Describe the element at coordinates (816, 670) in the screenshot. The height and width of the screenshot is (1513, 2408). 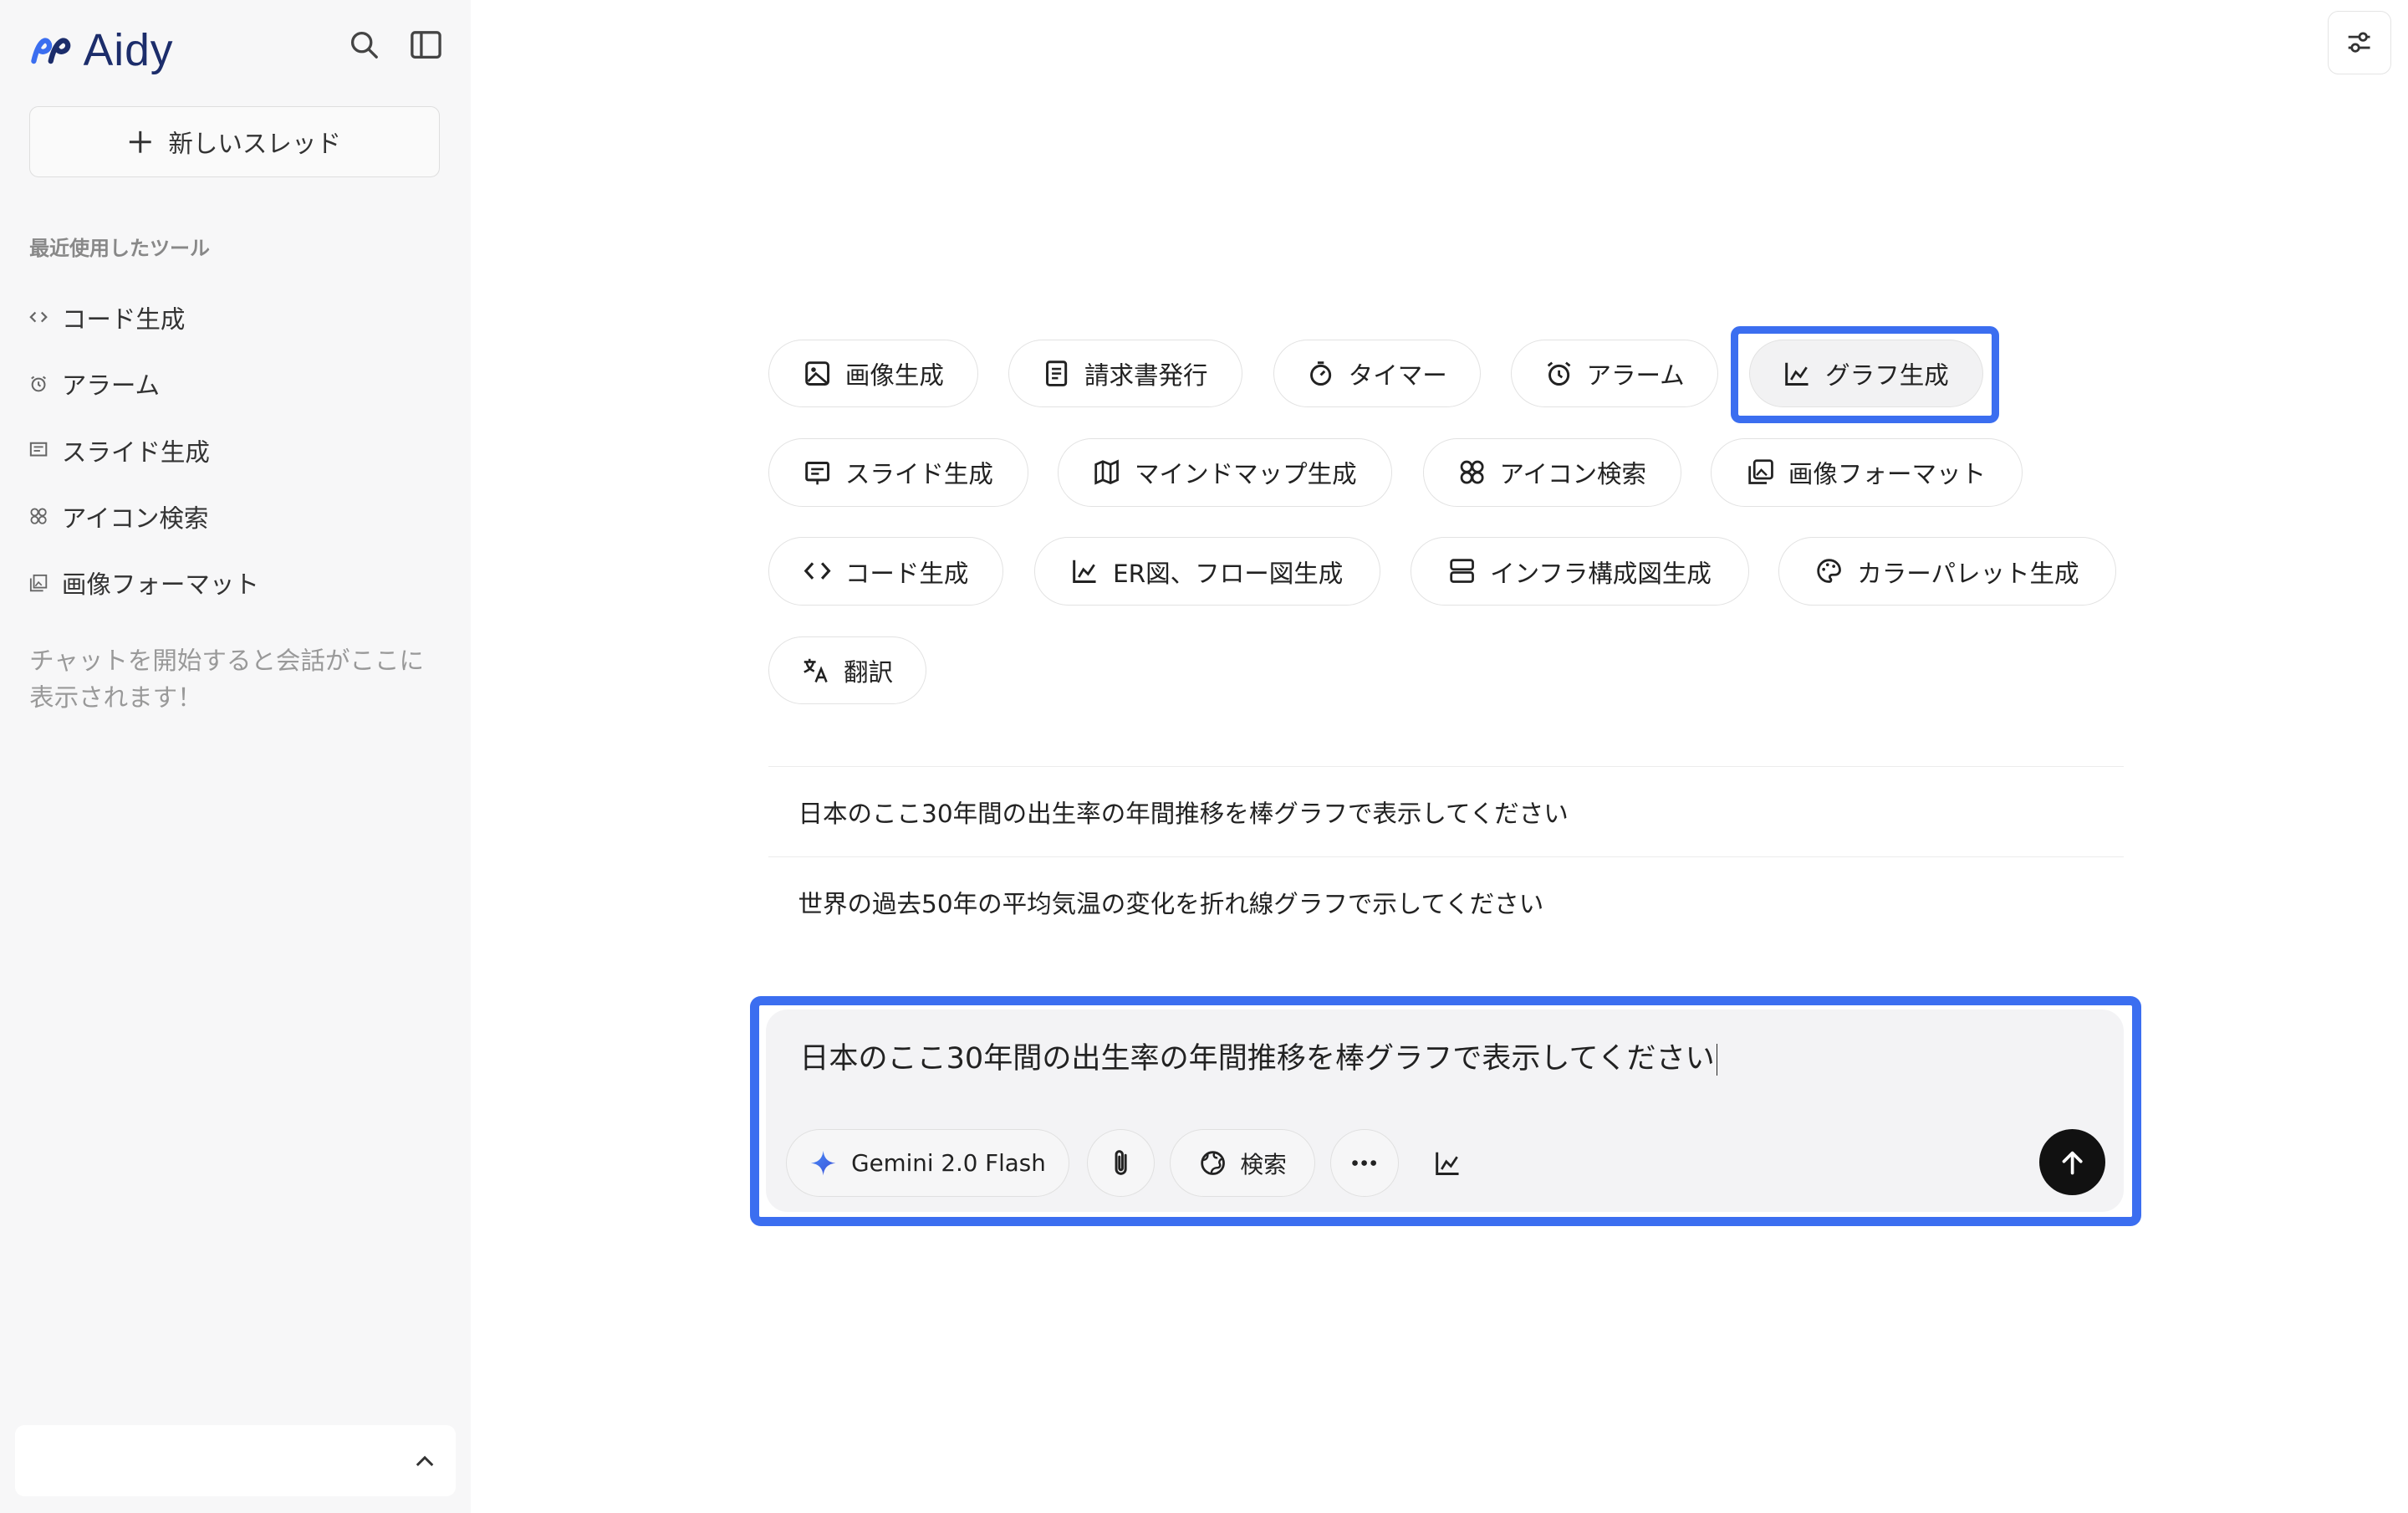
I see `translate-icon` at that location.